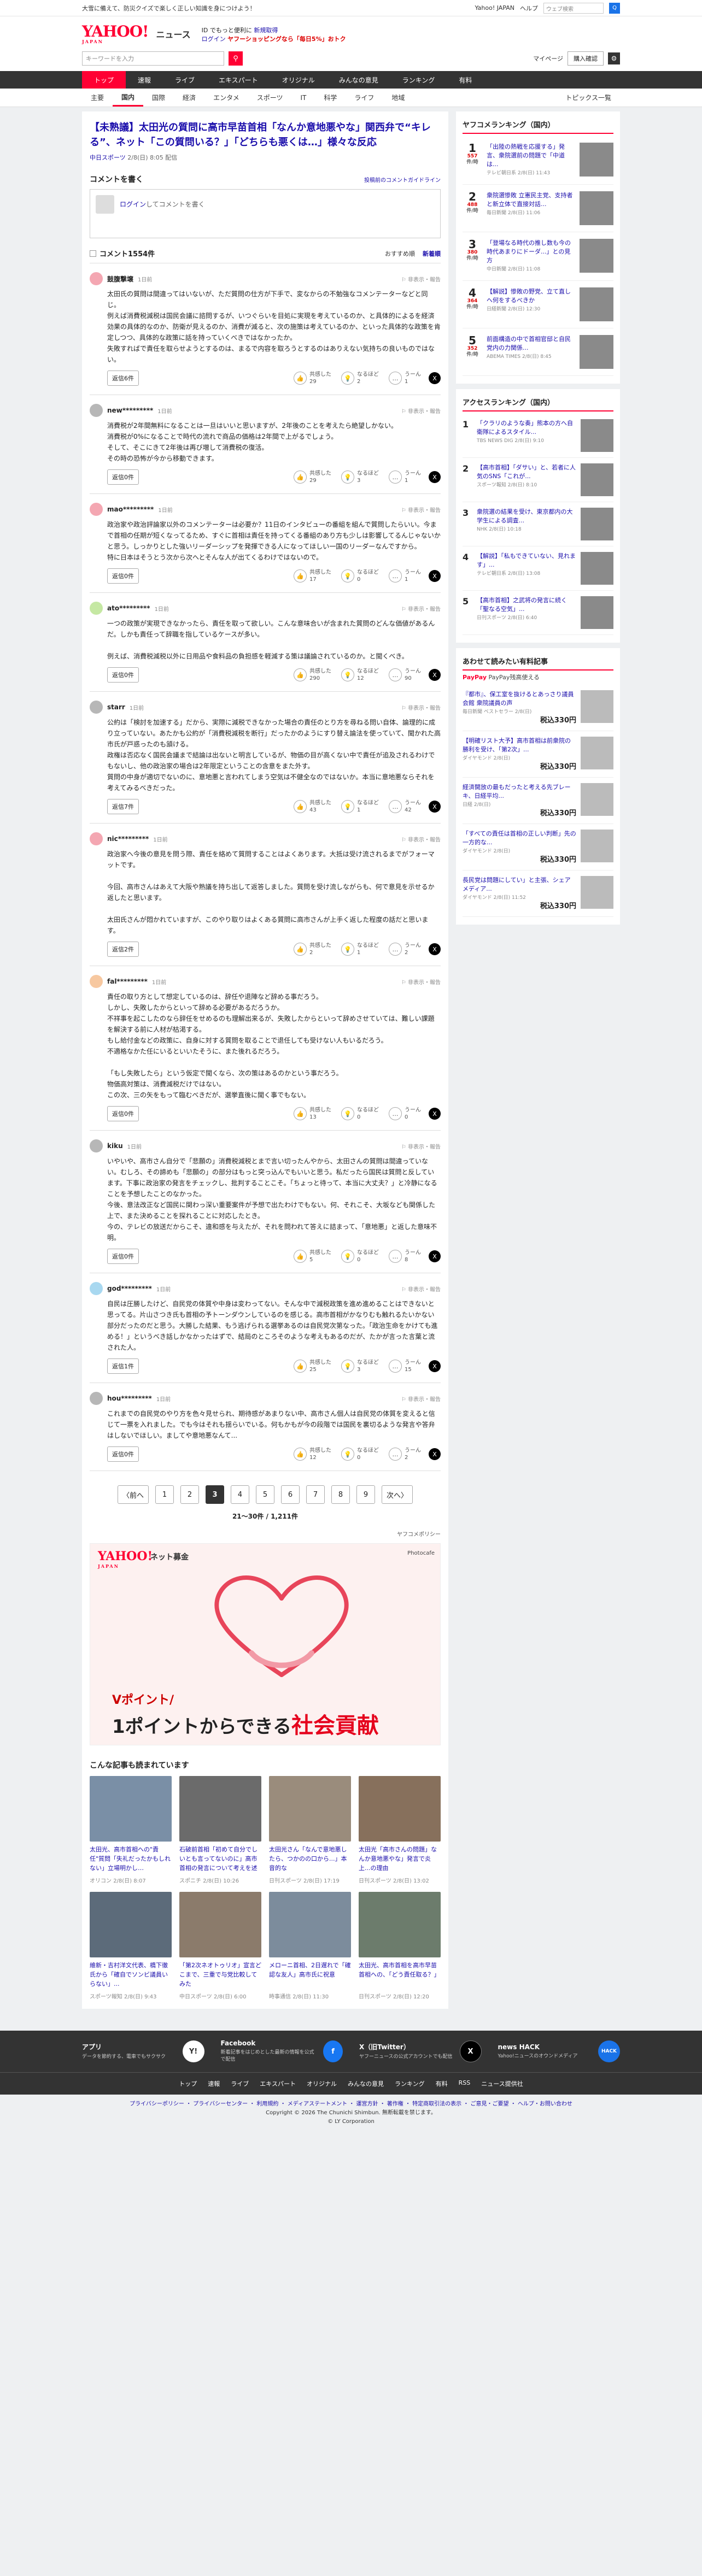 This screenshot has width=702, height=2576. Describe the element at coordinates (116, 707) in the screenshot. I see `comment-author: starr` at that location.